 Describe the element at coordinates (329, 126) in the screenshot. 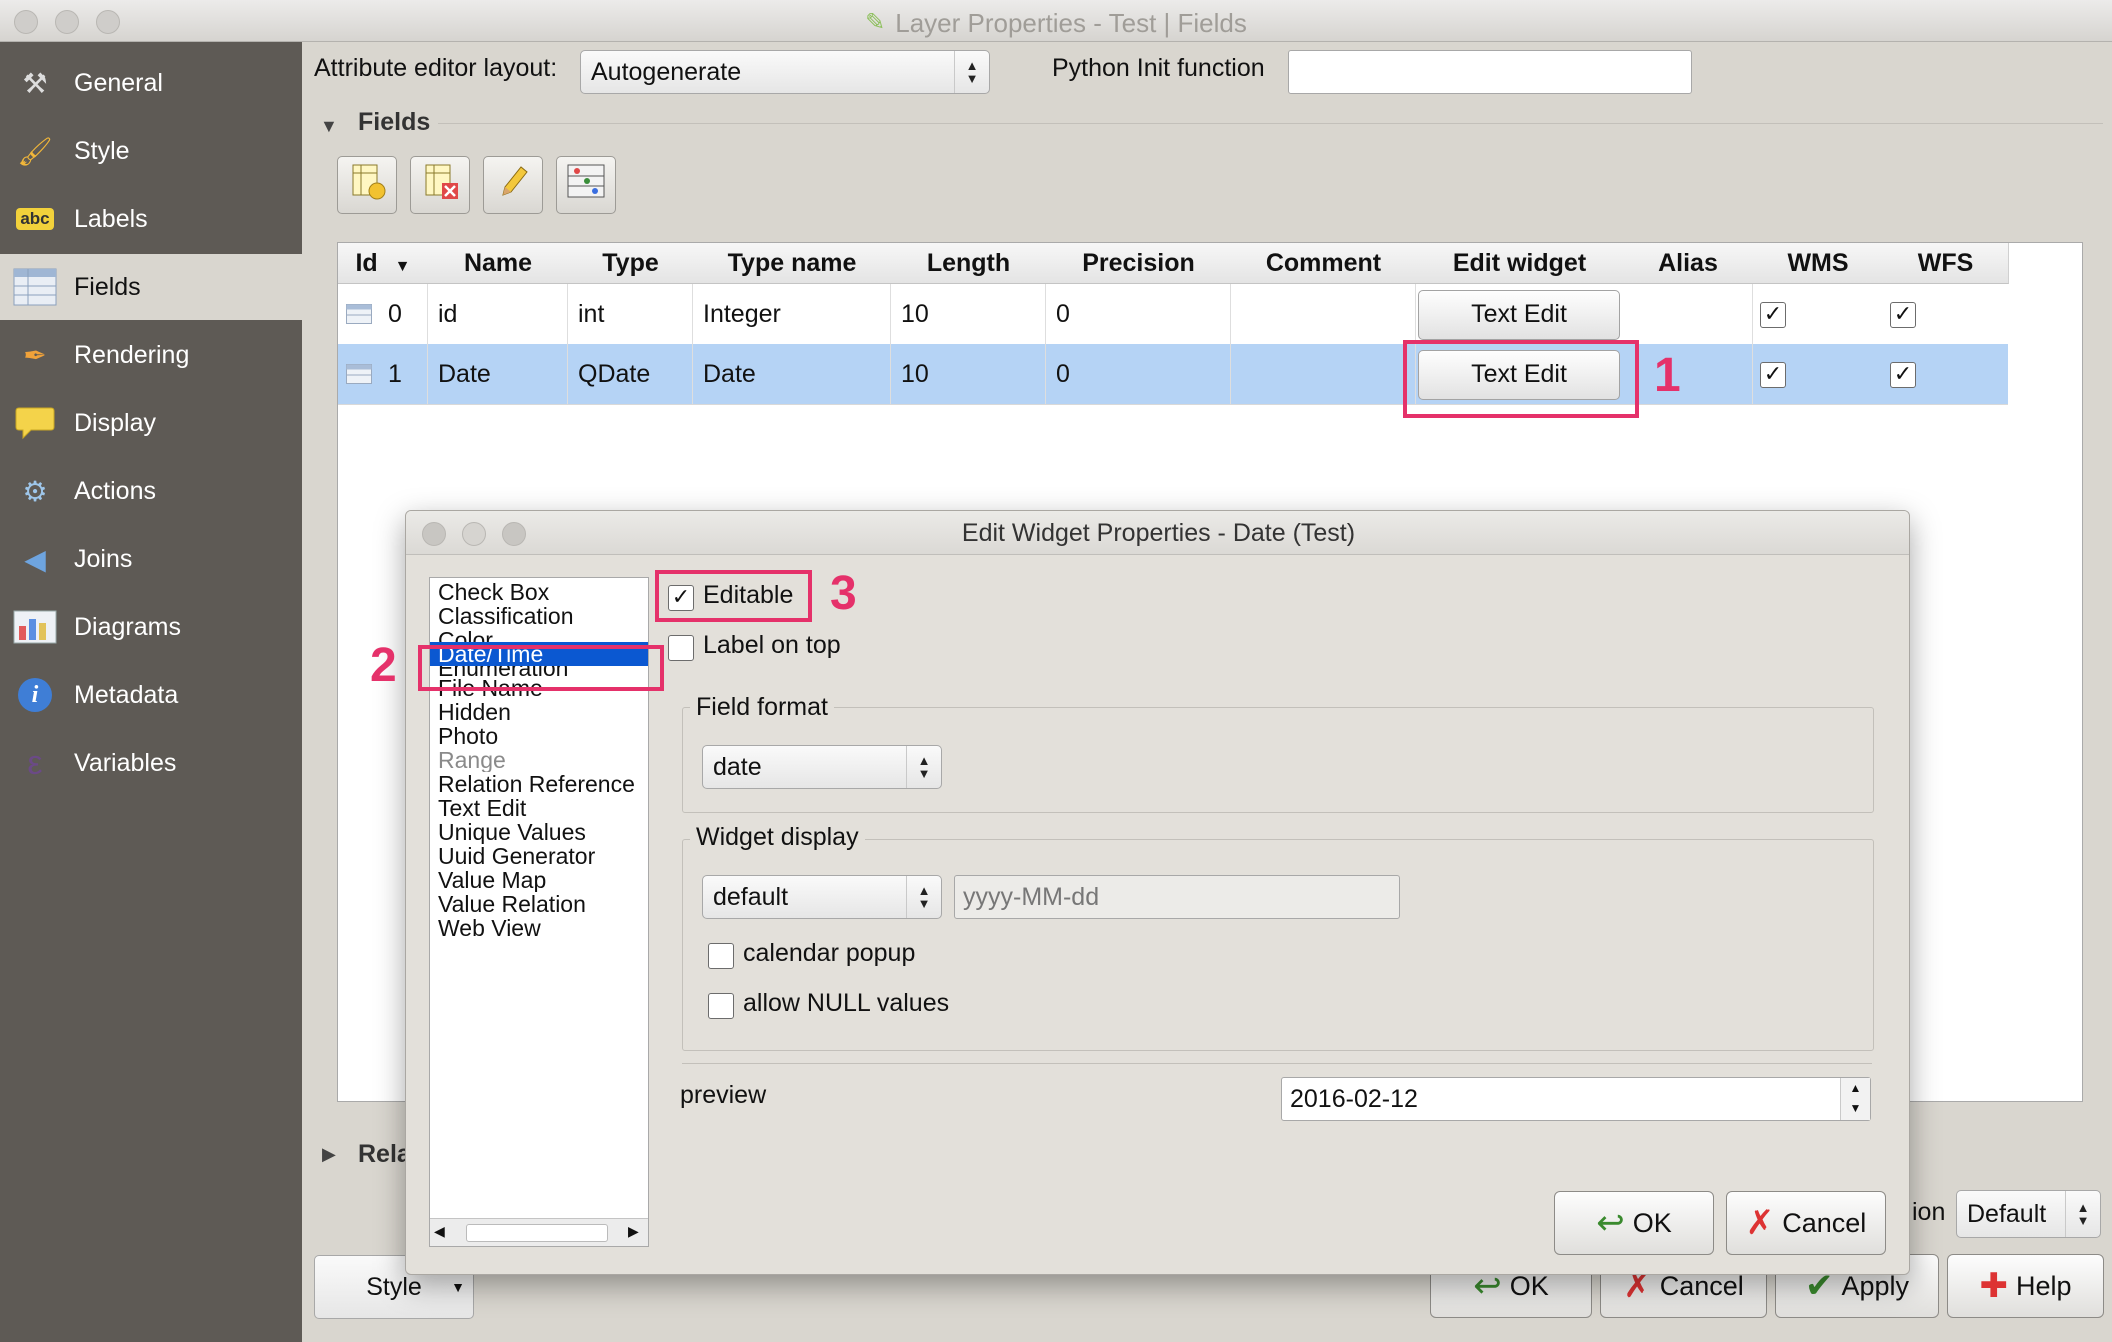

I see `collapse-triangle-icon: ▼` at that location.